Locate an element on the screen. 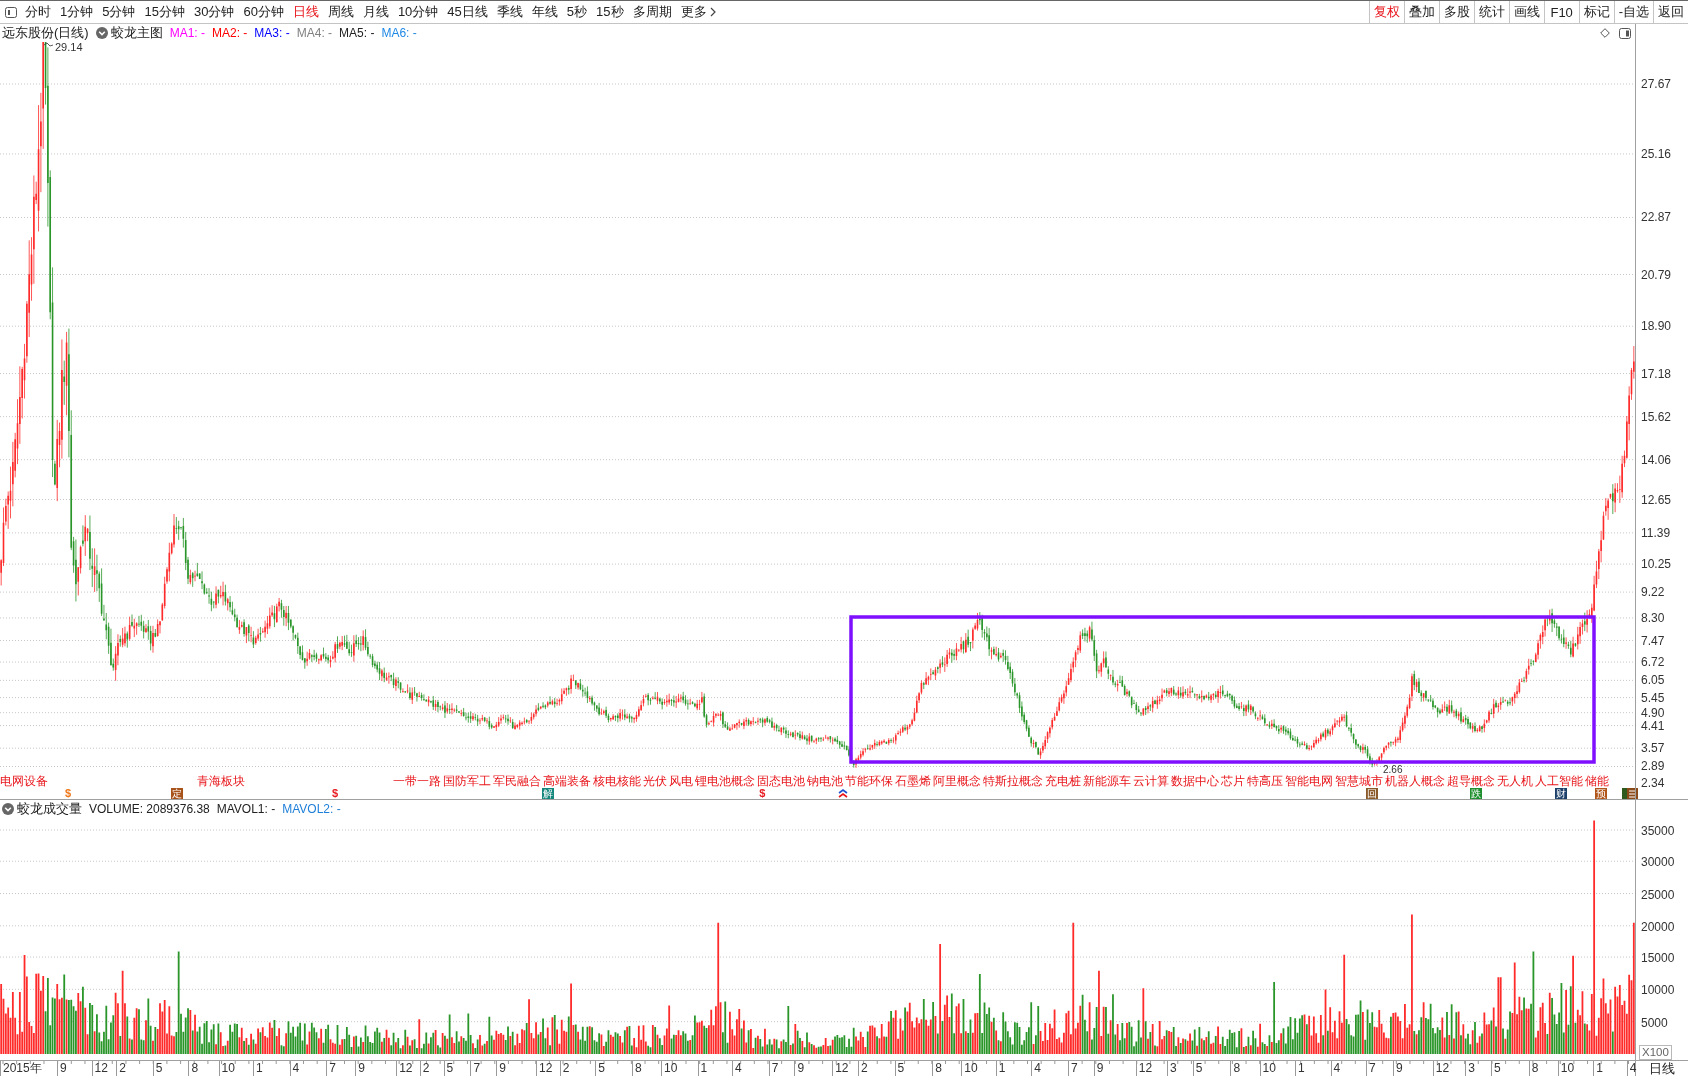 The image size is (1688, 1076). period-tab: 45日线 is located at coordinates (467, 12).